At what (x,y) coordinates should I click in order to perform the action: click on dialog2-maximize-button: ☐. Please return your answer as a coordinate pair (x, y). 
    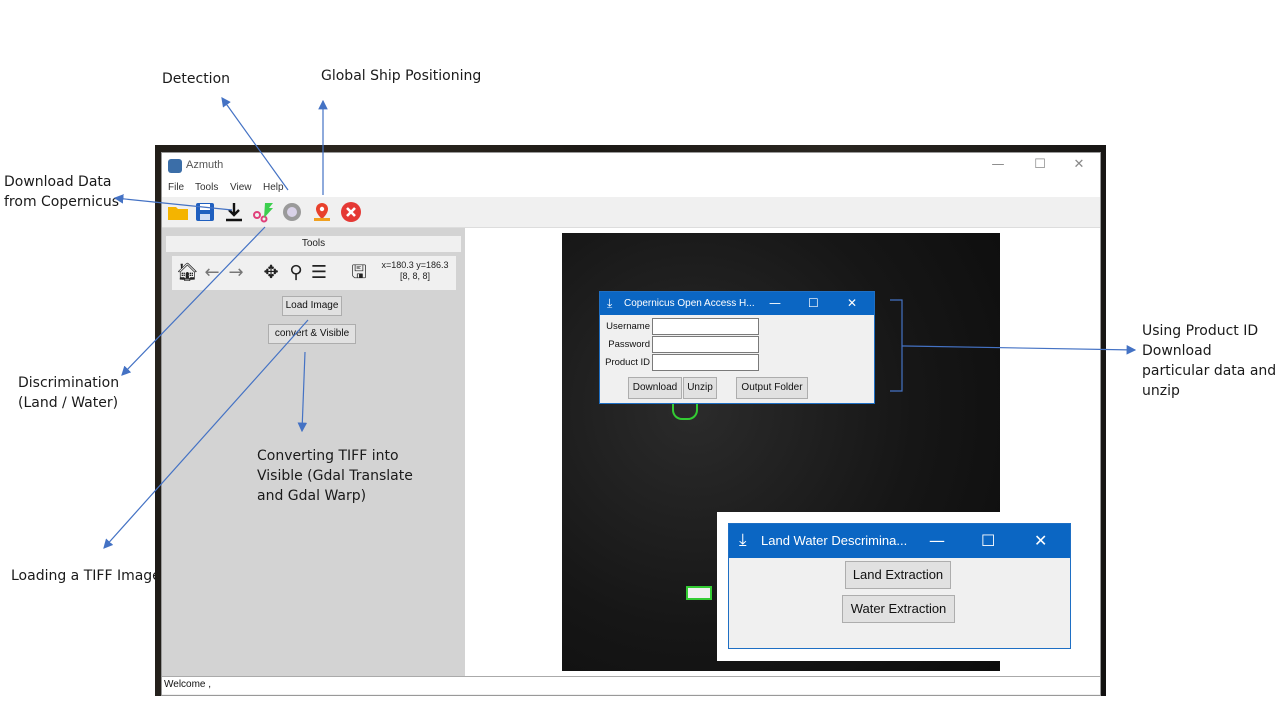
    Looking at the image, I should click on (988, 540).